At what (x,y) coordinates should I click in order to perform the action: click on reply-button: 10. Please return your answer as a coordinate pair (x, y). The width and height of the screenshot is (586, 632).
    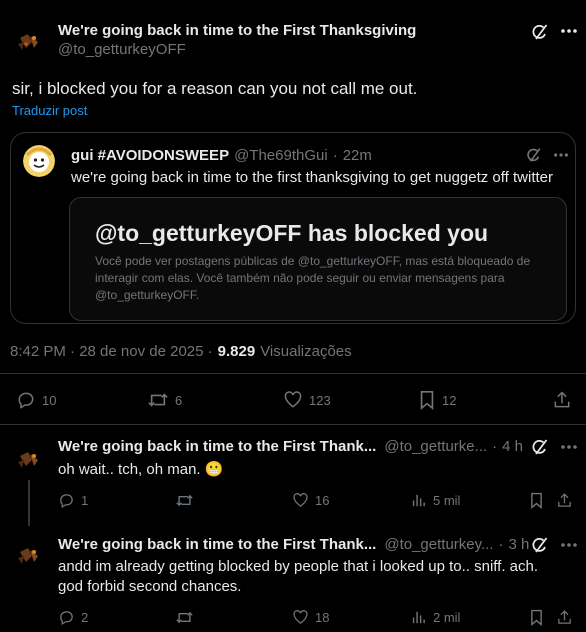
    Looking at the image, I should click on (36, 400).